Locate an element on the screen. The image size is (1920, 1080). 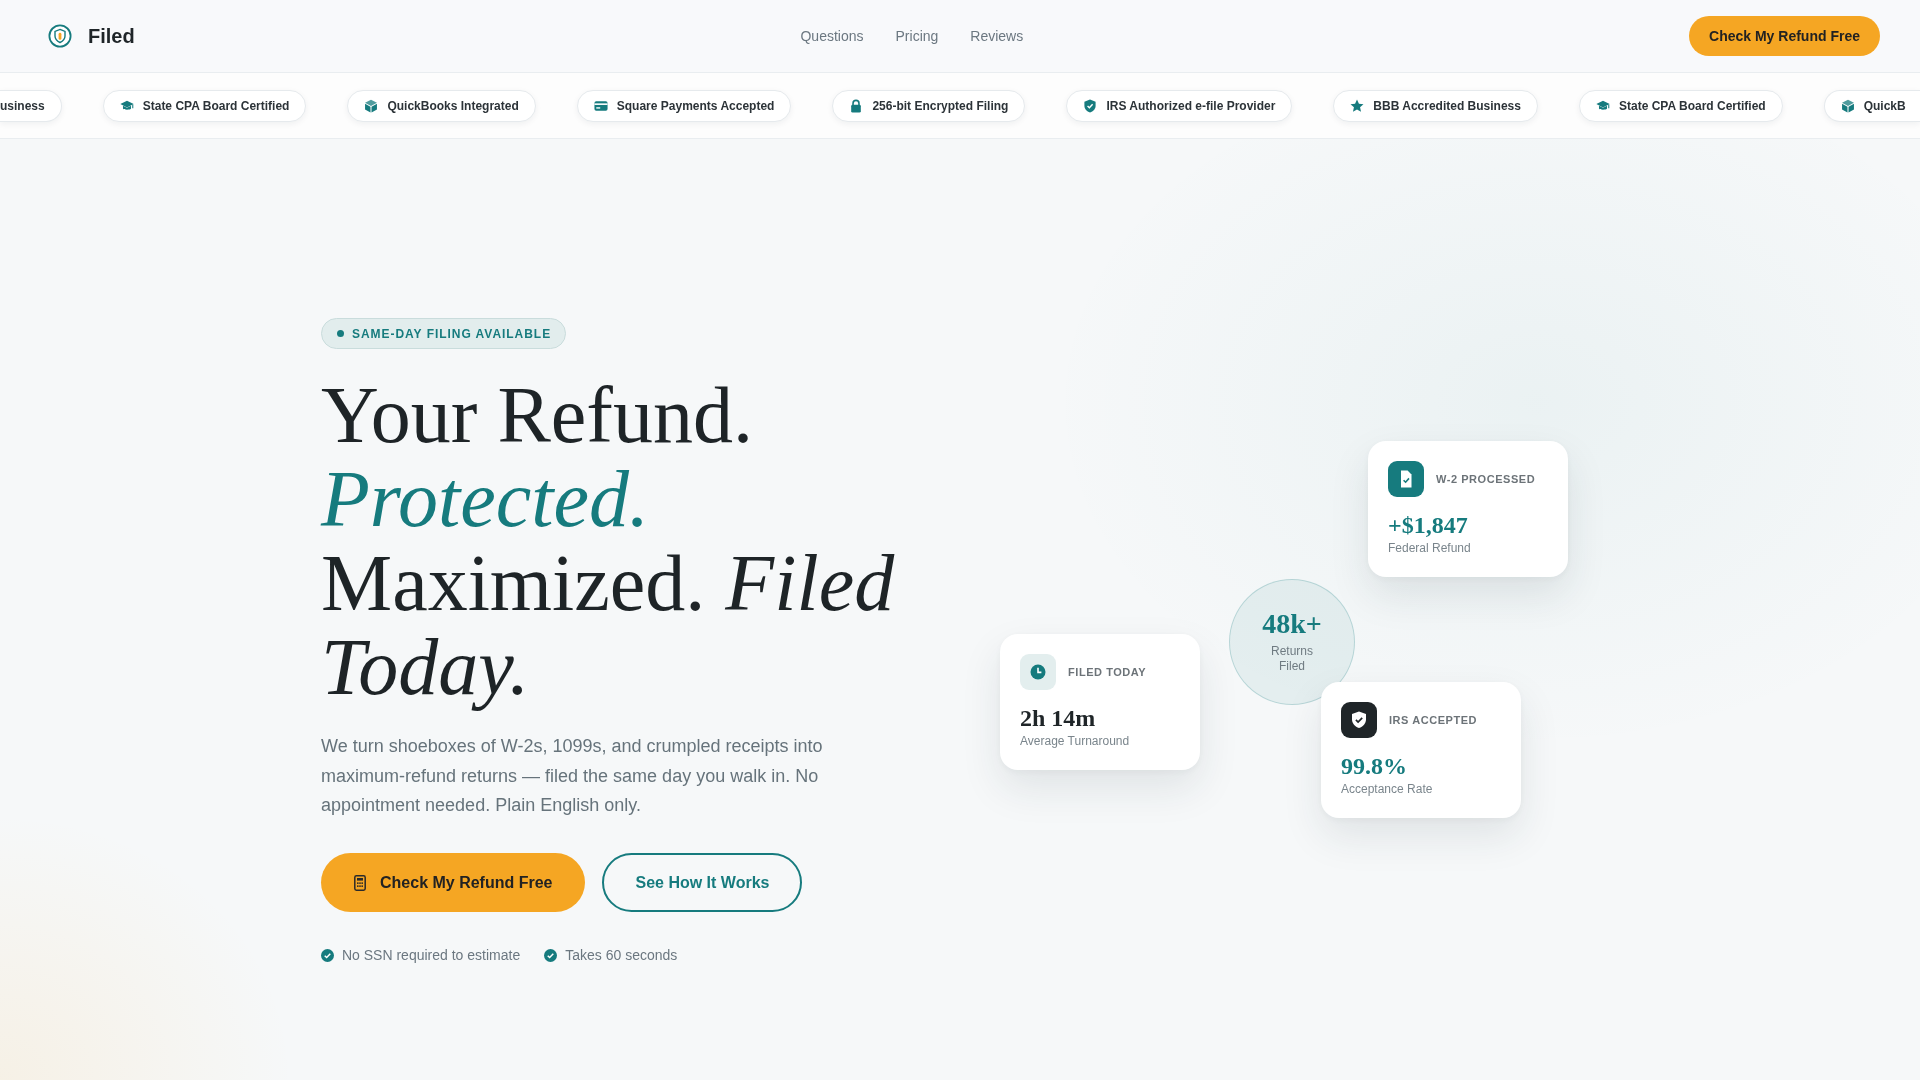
card-caption: Acceptance Rate is located at coordinates (1387, 789).